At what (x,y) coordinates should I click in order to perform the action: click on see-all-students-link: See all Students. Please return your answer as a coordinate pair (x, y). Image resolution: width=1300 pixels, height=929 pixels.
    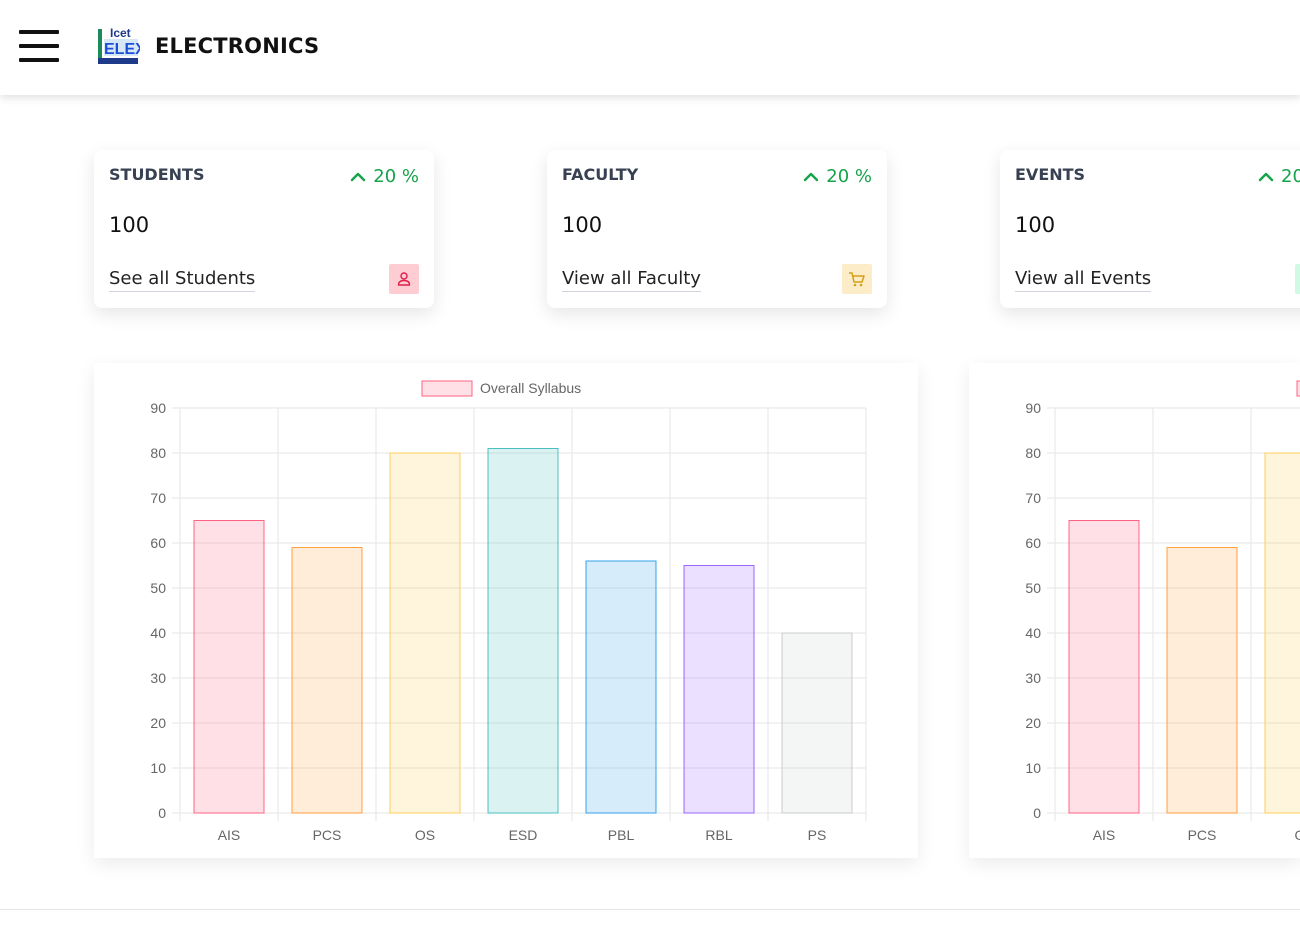
    Looking at the image, I should click on (182, 280).